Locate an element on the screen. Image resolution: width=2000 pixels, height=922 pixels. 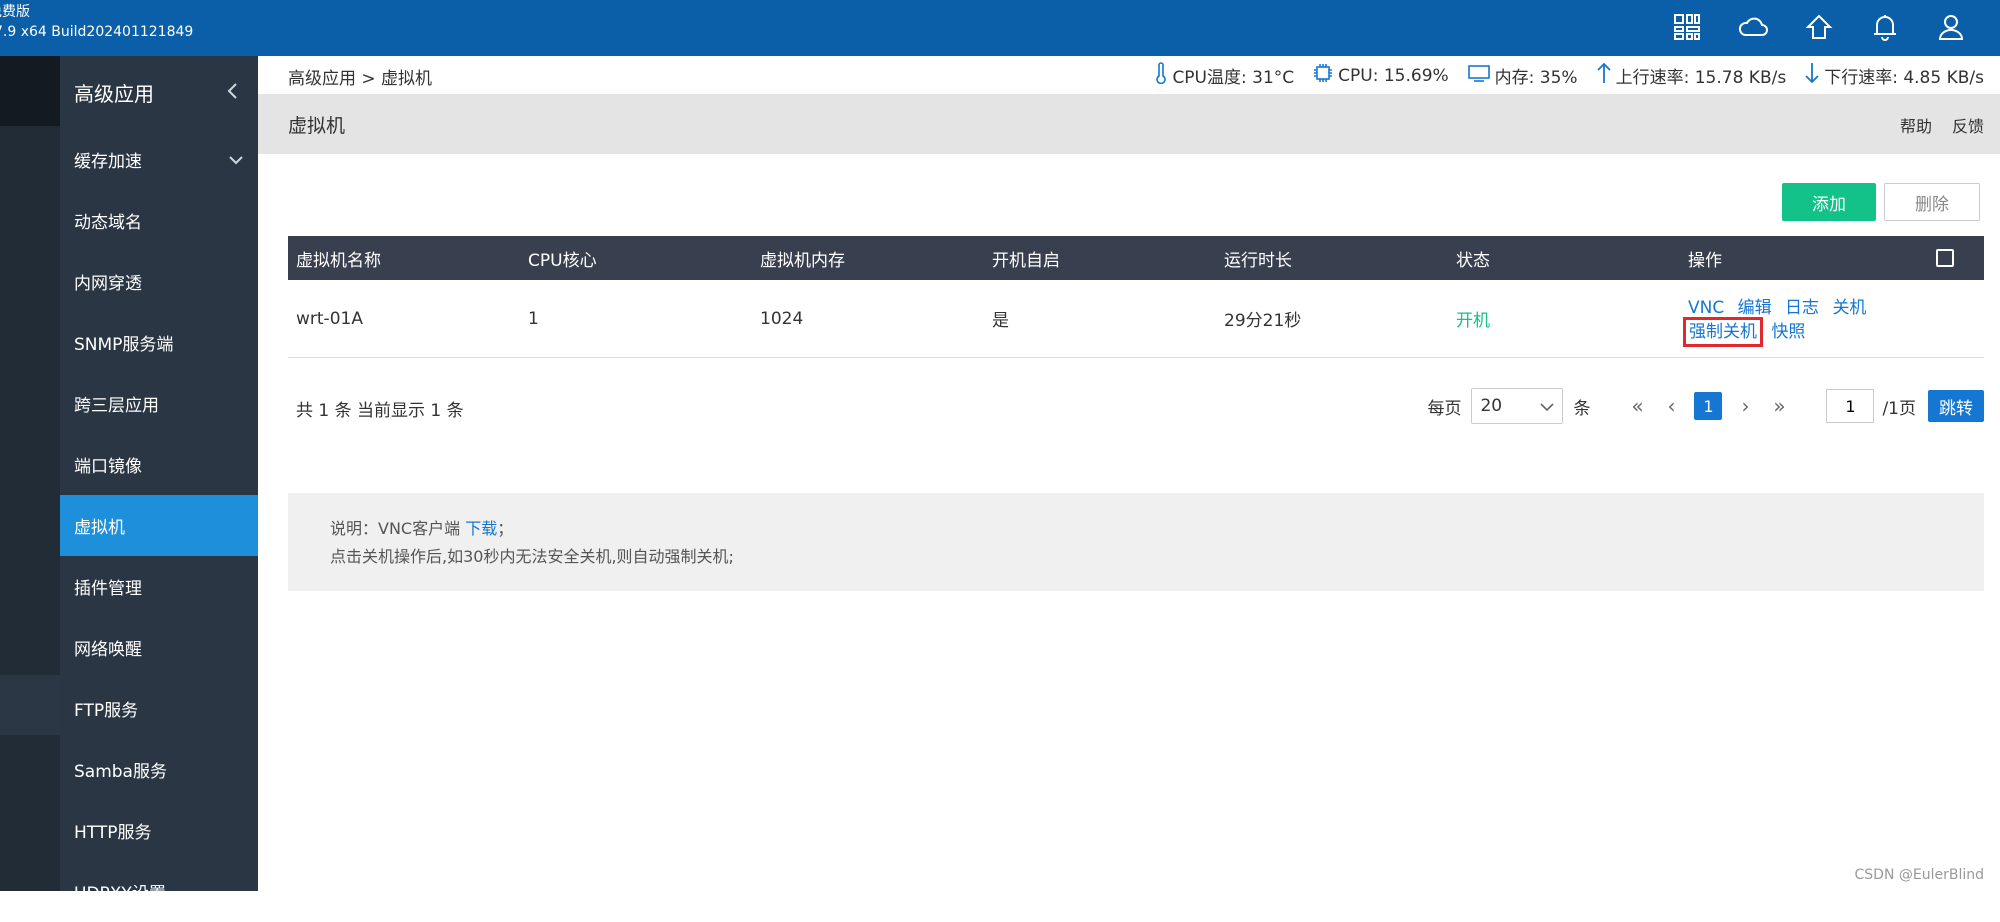
note-line-1: 说明：VNC客户端 下载； is located at coordinates (1136, 529).